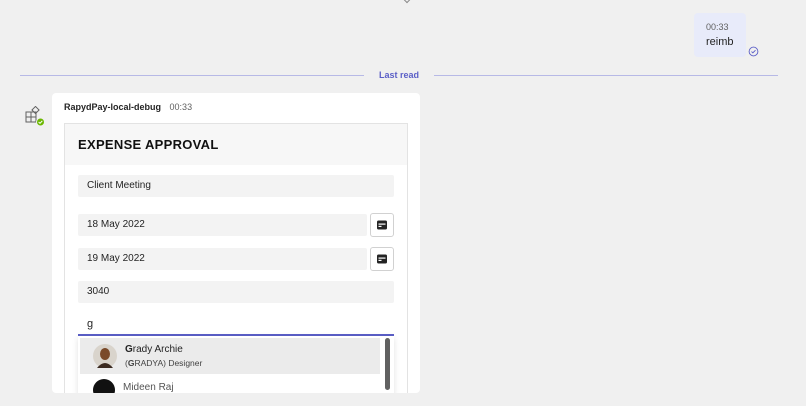 The height and width of the screenshot is (406, 806). I want to click on suggestion-item: Grady Archie (GRADYA) Designer, so click(230, 356).